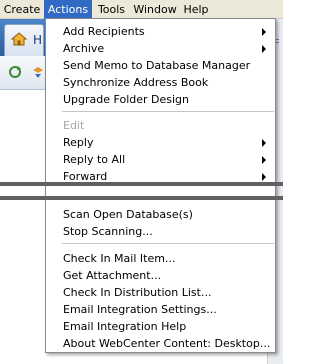  Describe the element at coordinates (157, 65) in the screenshot. I see `menu-item-label: Send Memo to Database Manager` at that location.